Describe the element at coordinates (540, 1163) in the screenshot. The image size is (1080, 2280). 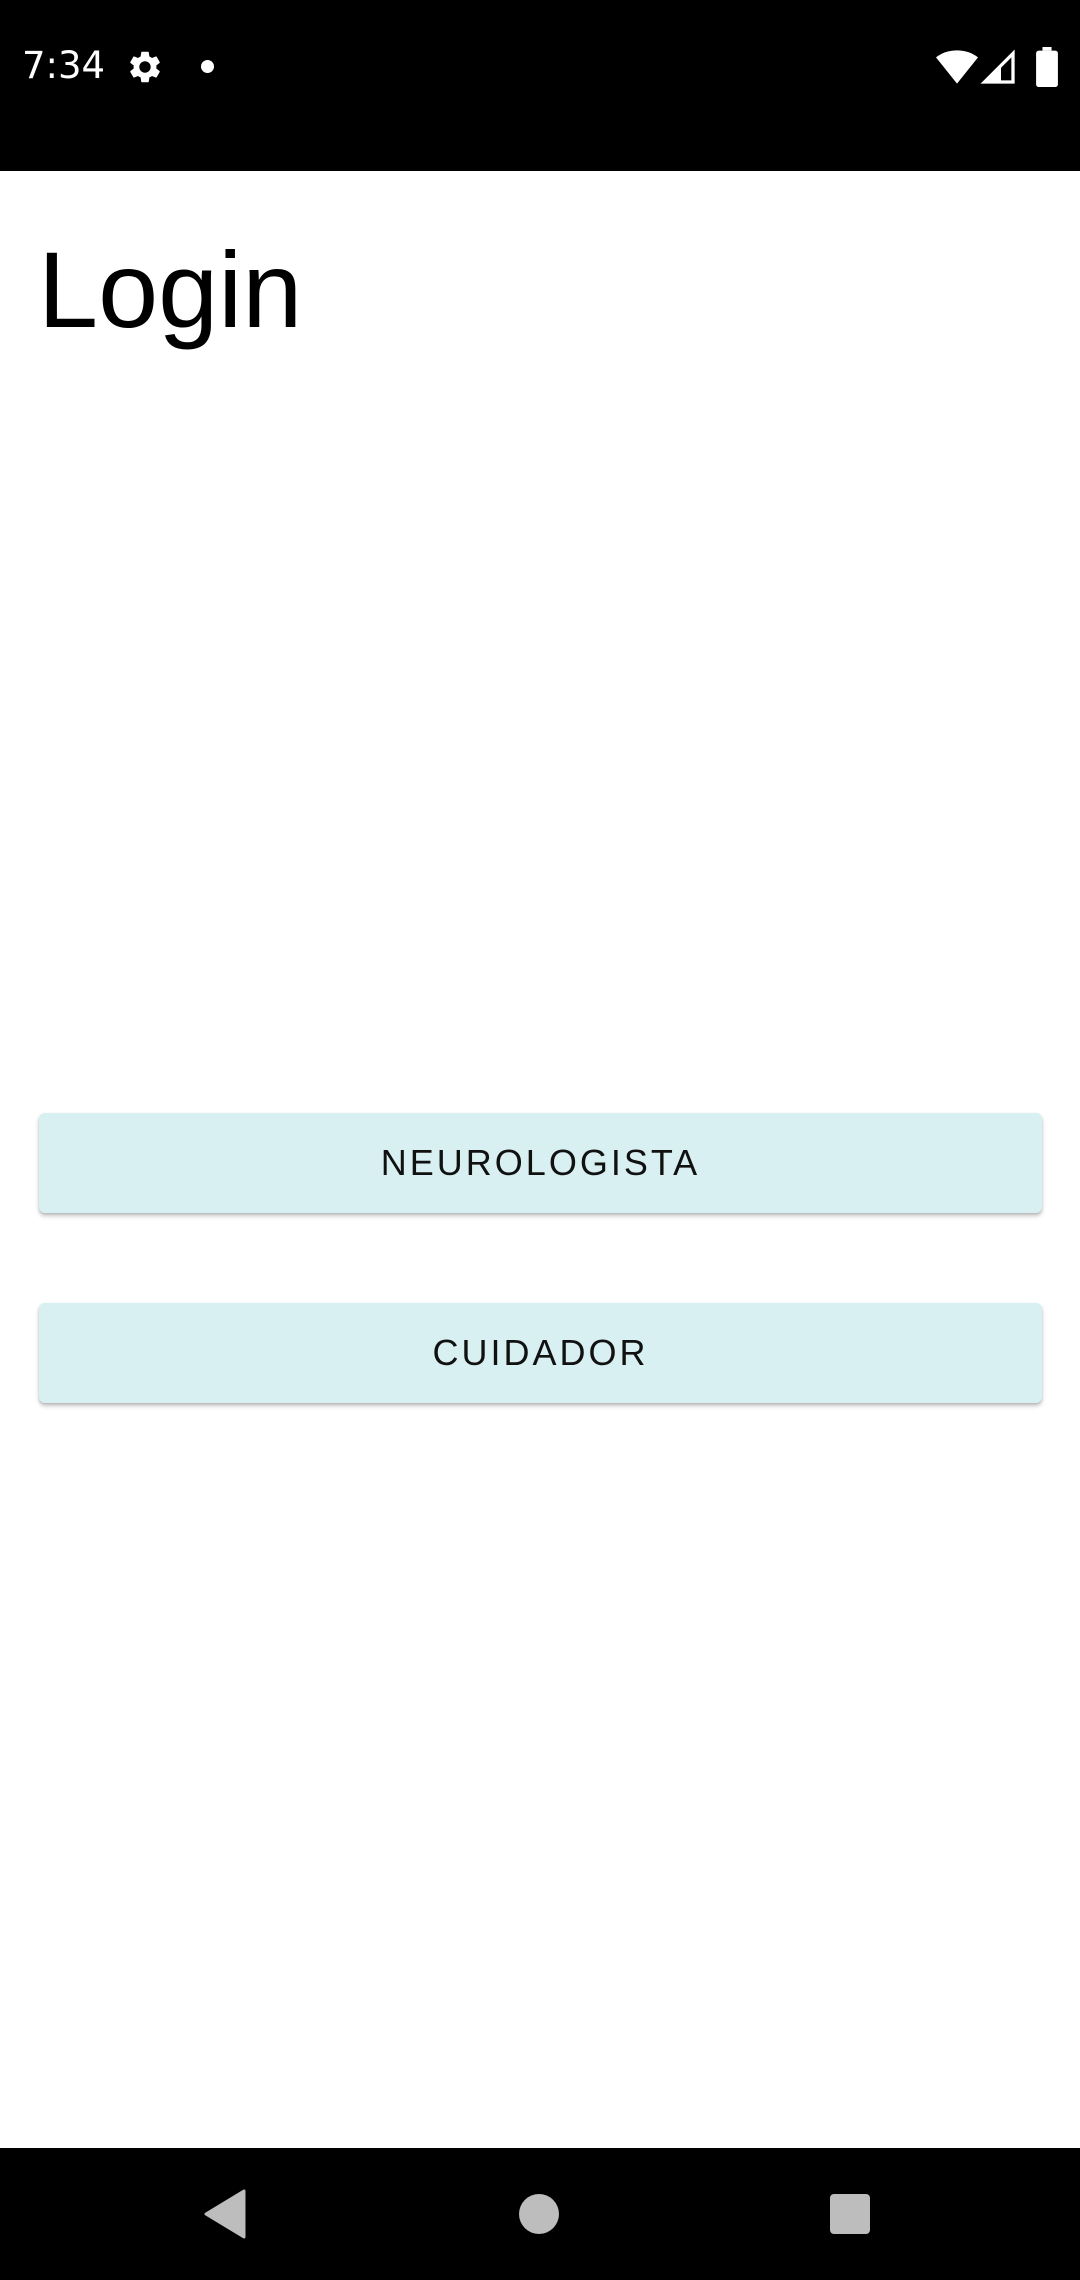
I see `neurologista-button: NEUROLOGISTA` at that location.